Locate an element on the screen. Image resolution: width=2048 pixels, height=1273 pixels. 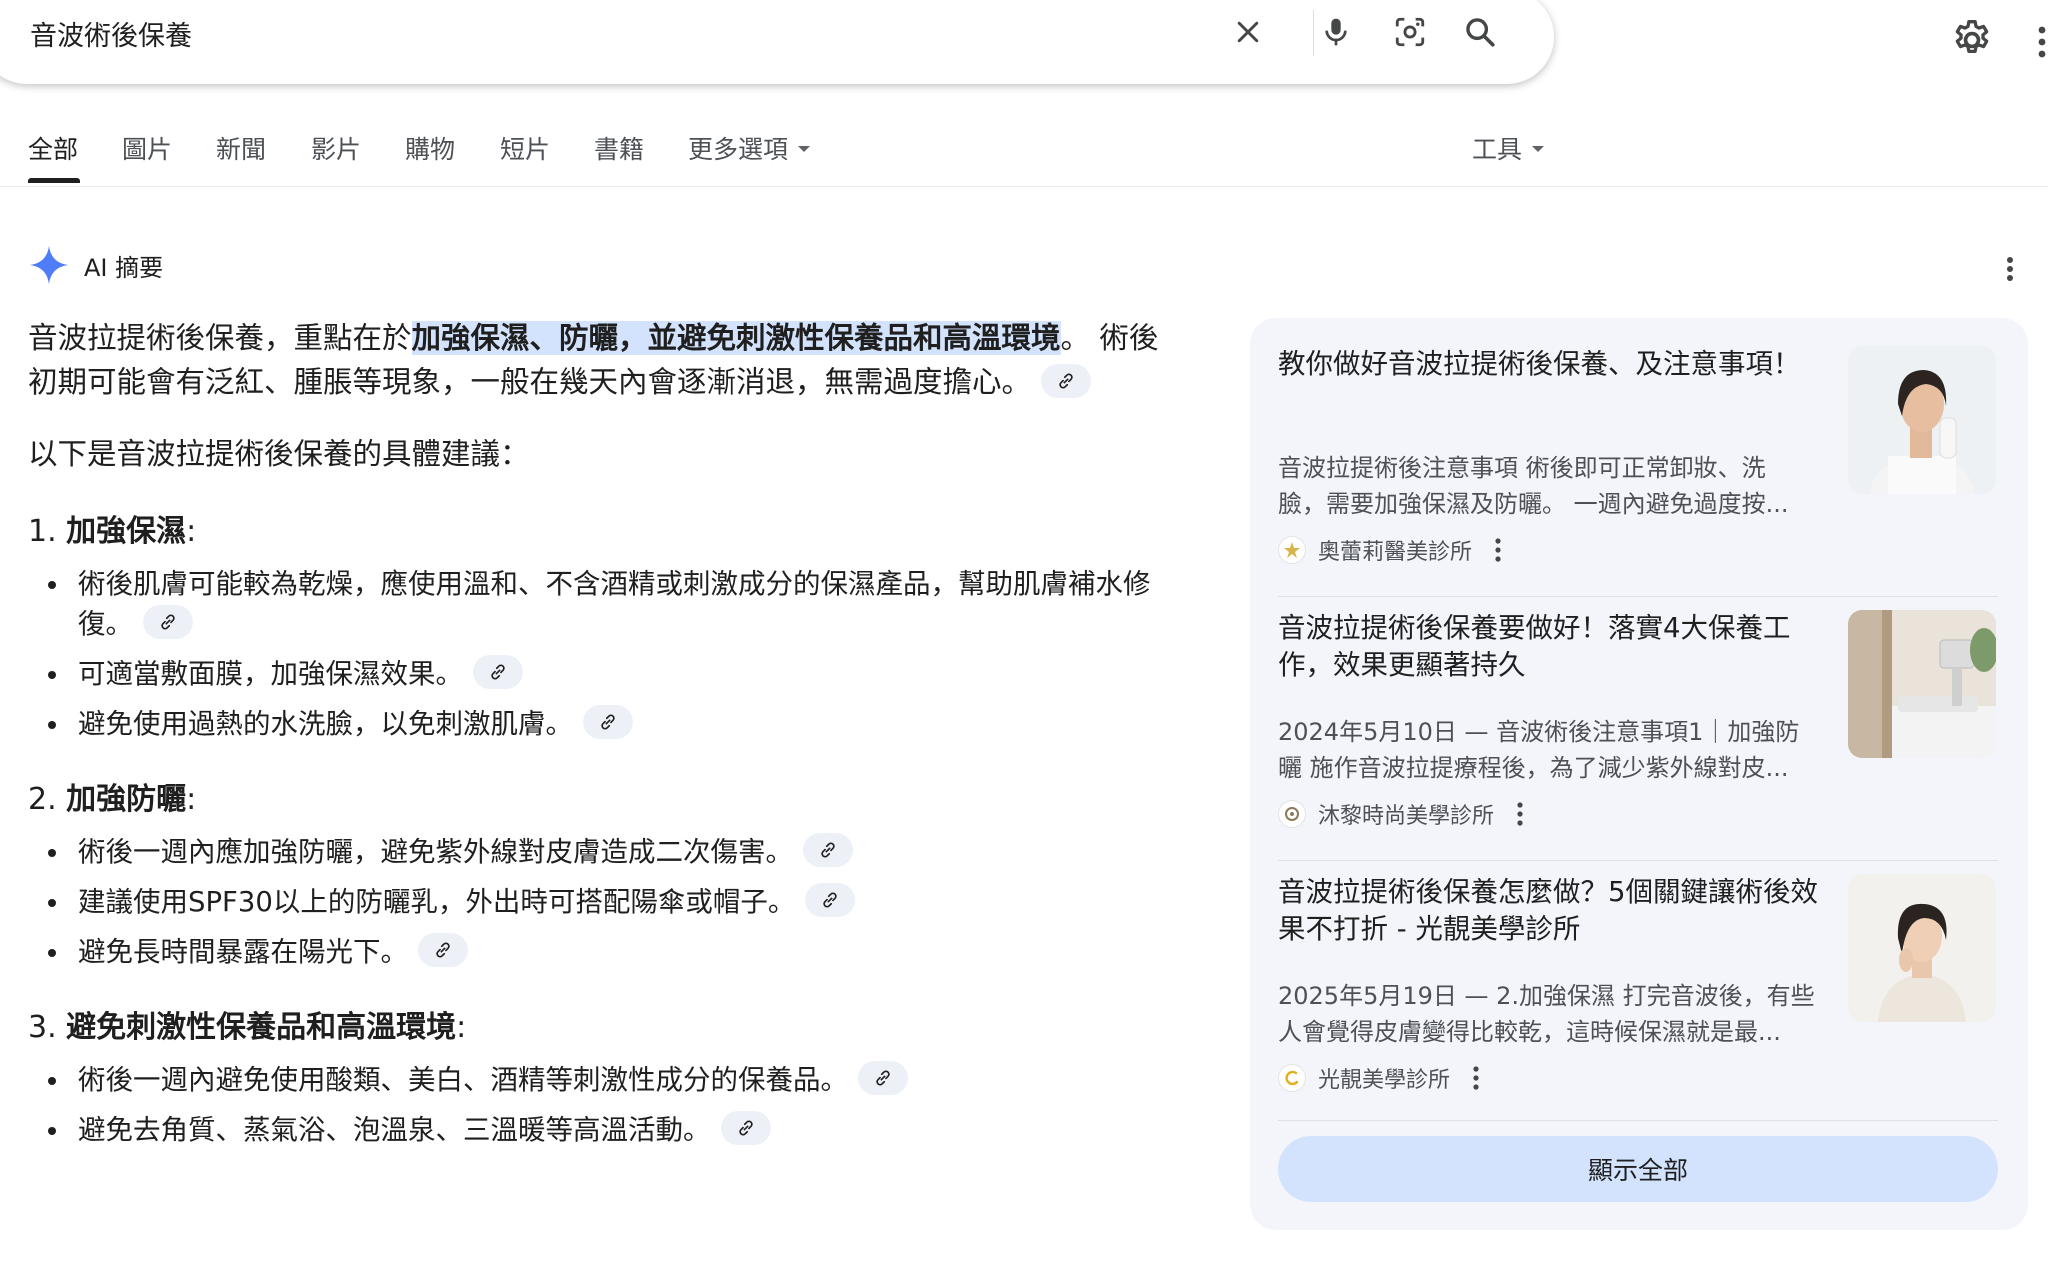
tab-shorts: 短片 is located at coordinates (525, 148).